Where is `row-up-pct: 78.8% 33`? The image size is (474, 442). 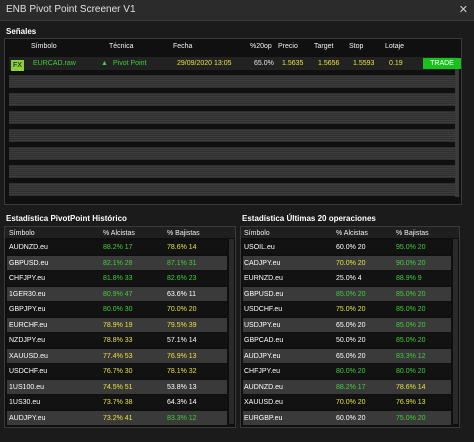
row-up-pct: 78.8% 33 is located at coordinates (118, 340).